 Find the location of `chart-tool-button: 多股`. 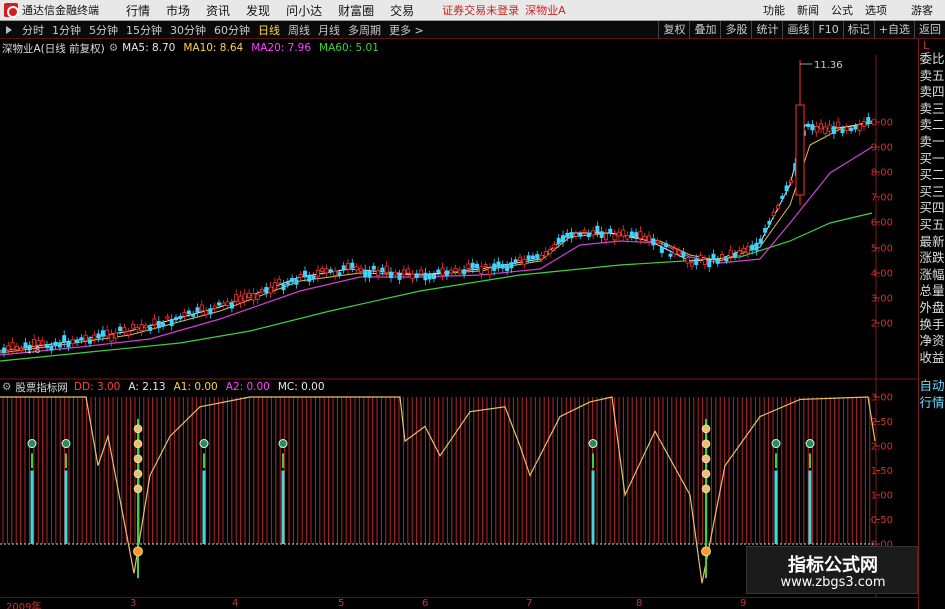

chart-tool-button: 多股 is located at coordinates (735, 29).